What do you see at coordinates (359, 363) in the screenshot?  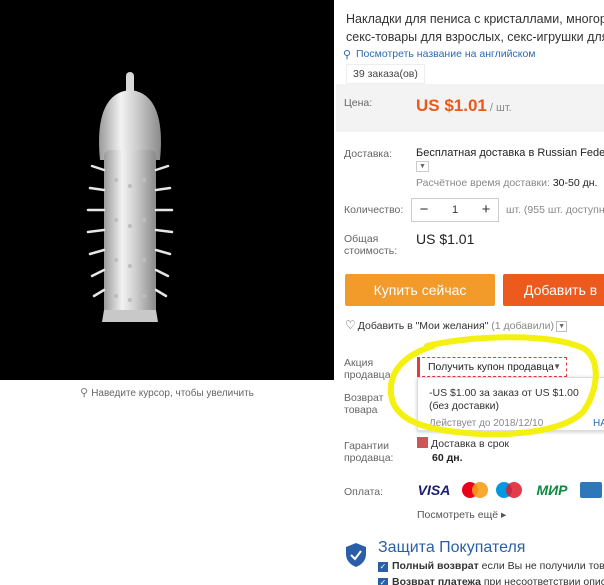 I see `seller-promo-label-line1: Акция` at bounding box center [359, 363].